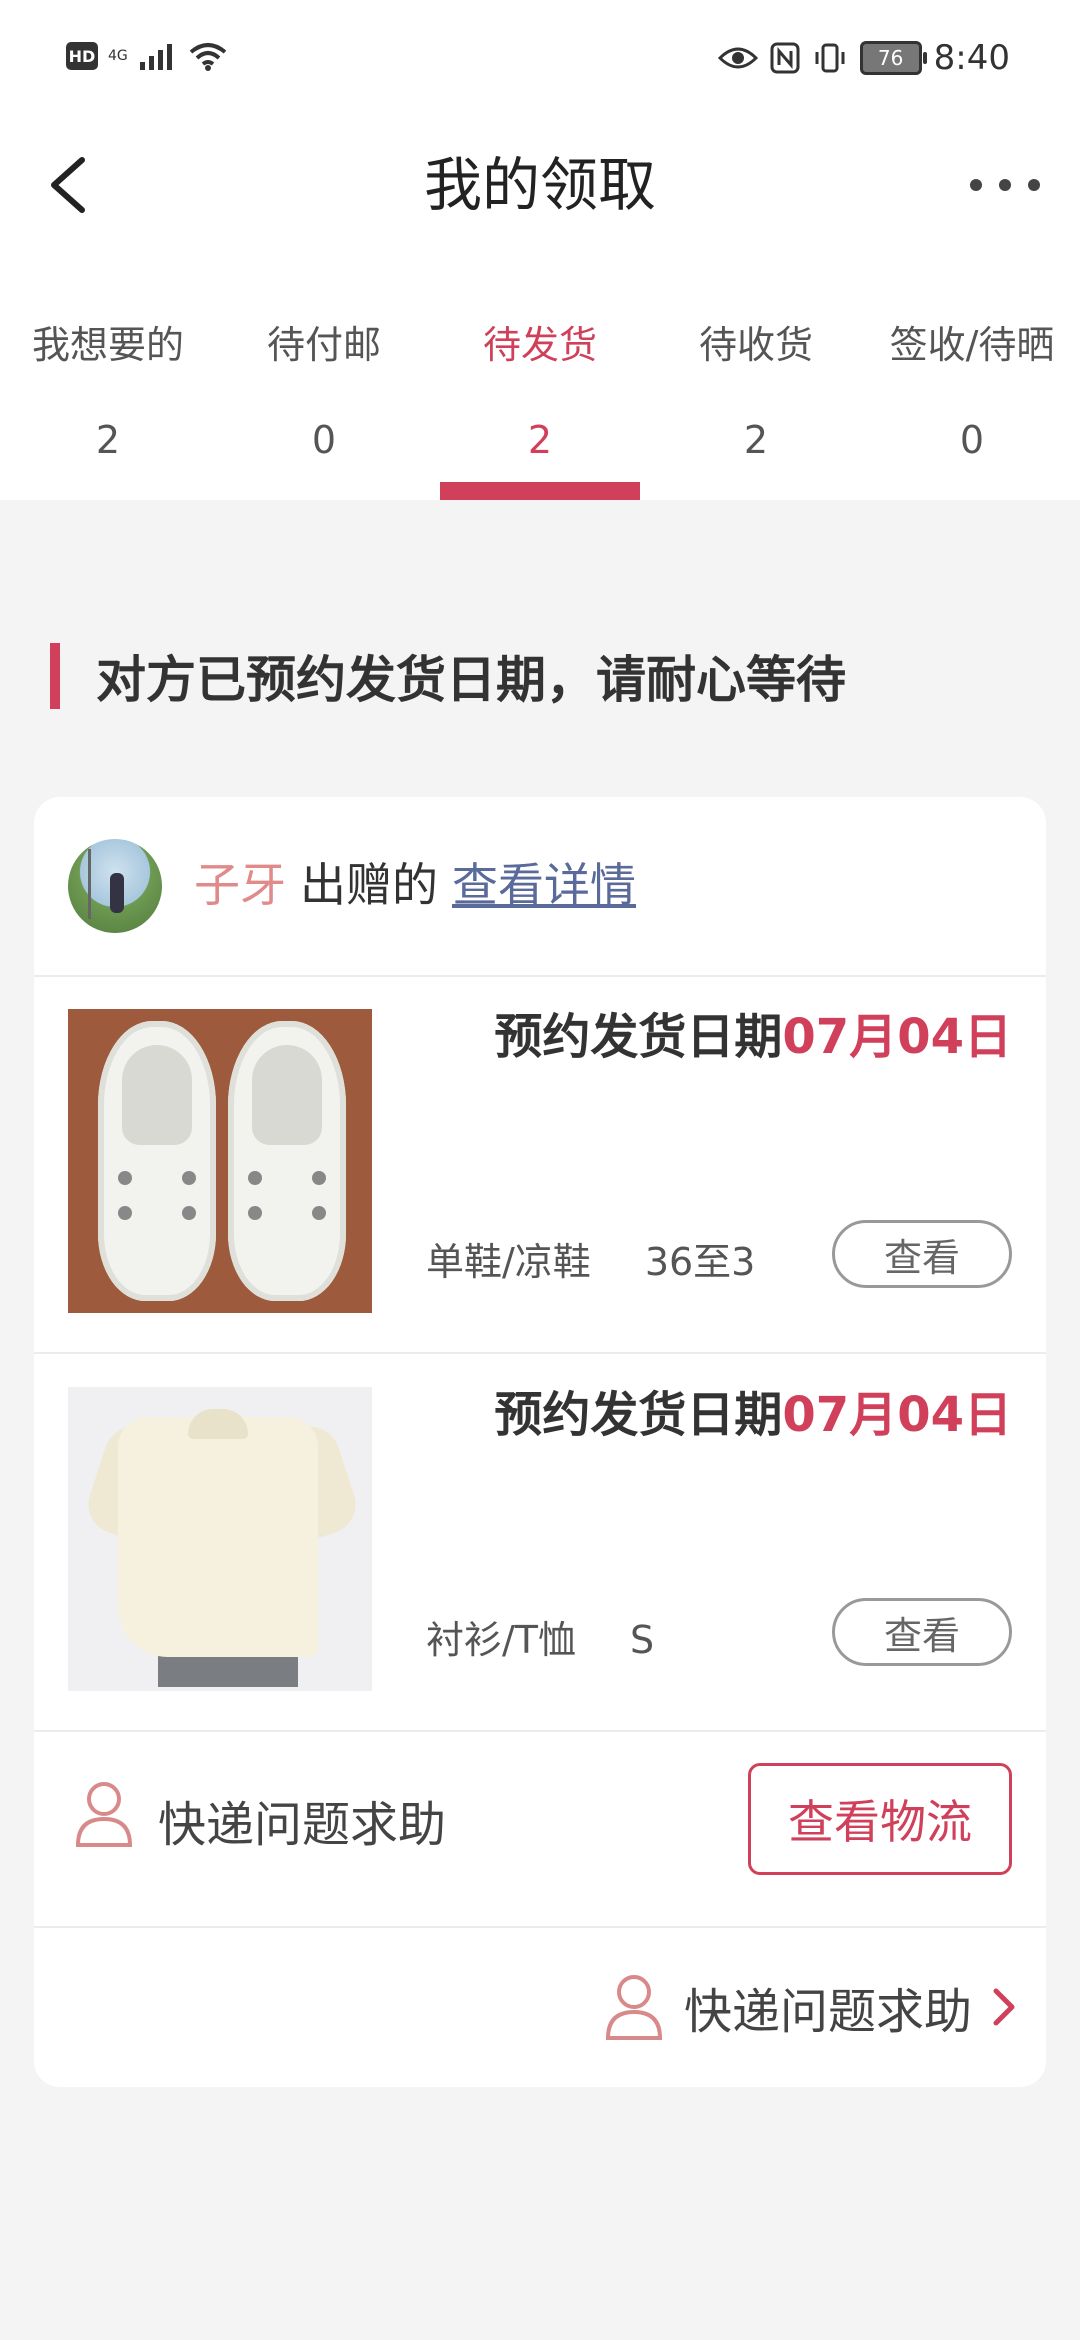 This screenshot has height=2340, width=1080. Describe the element at coordinates (157, 1161) in the screenshot. I see `shoe-left-shape` at that location.